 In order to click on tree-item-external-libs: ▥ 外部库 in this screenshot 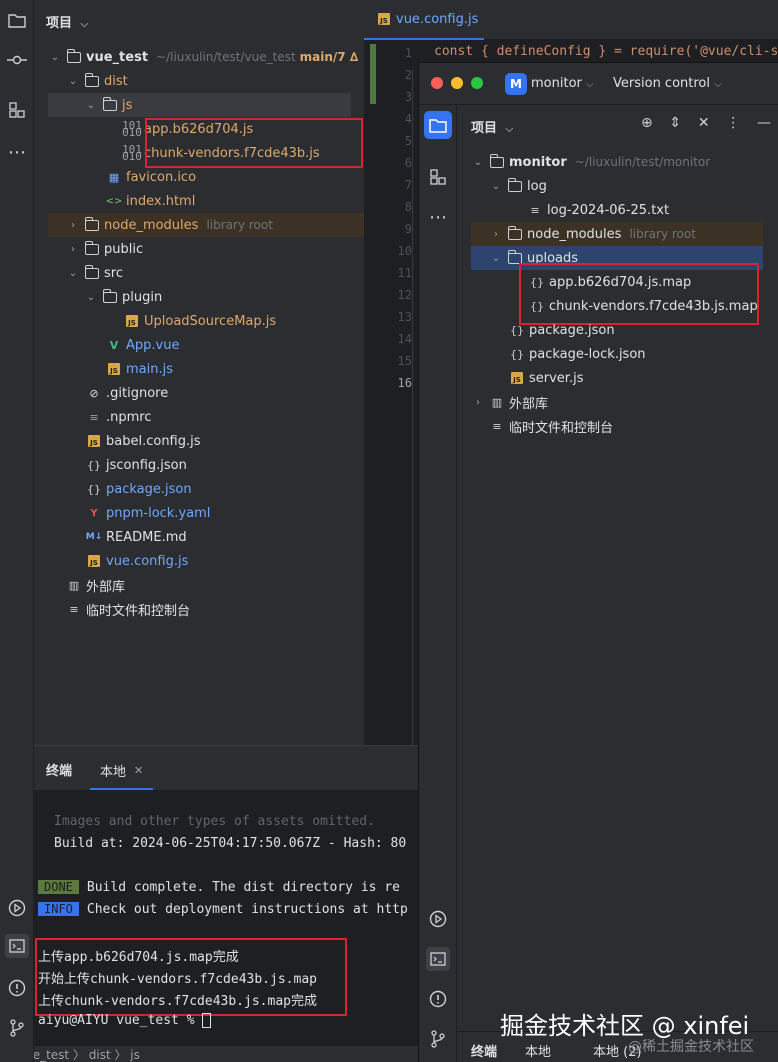, I will do `click(95, 585)`.